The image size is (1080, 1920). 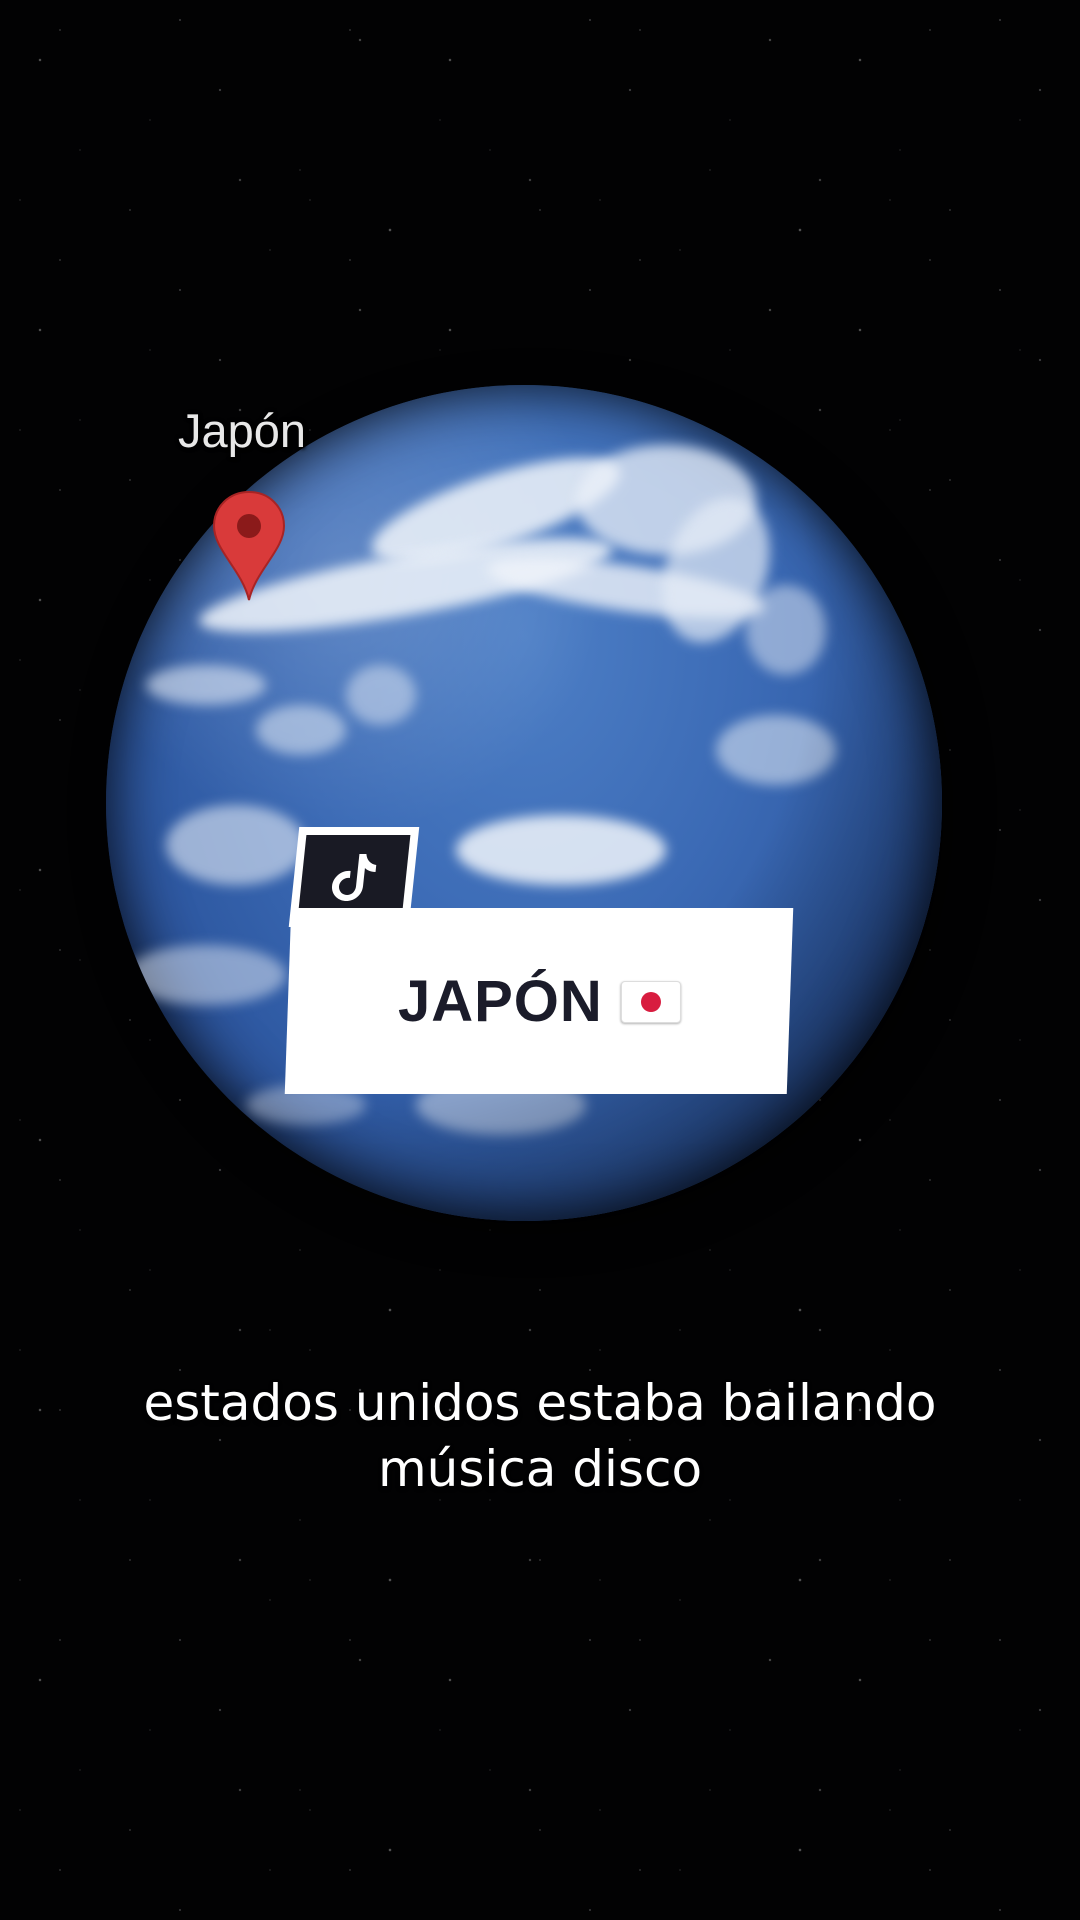 What do you see at coordinates (540, 1403) in the screenshot?
I see `caption-line-1: estados unidos estaba bailando` at bounding box center [540, 1403].